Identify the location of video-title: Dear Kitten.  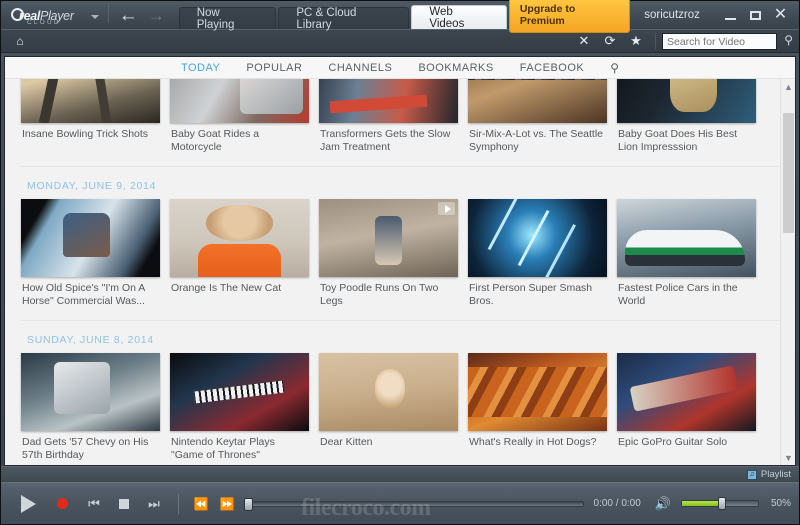
(346, 442).